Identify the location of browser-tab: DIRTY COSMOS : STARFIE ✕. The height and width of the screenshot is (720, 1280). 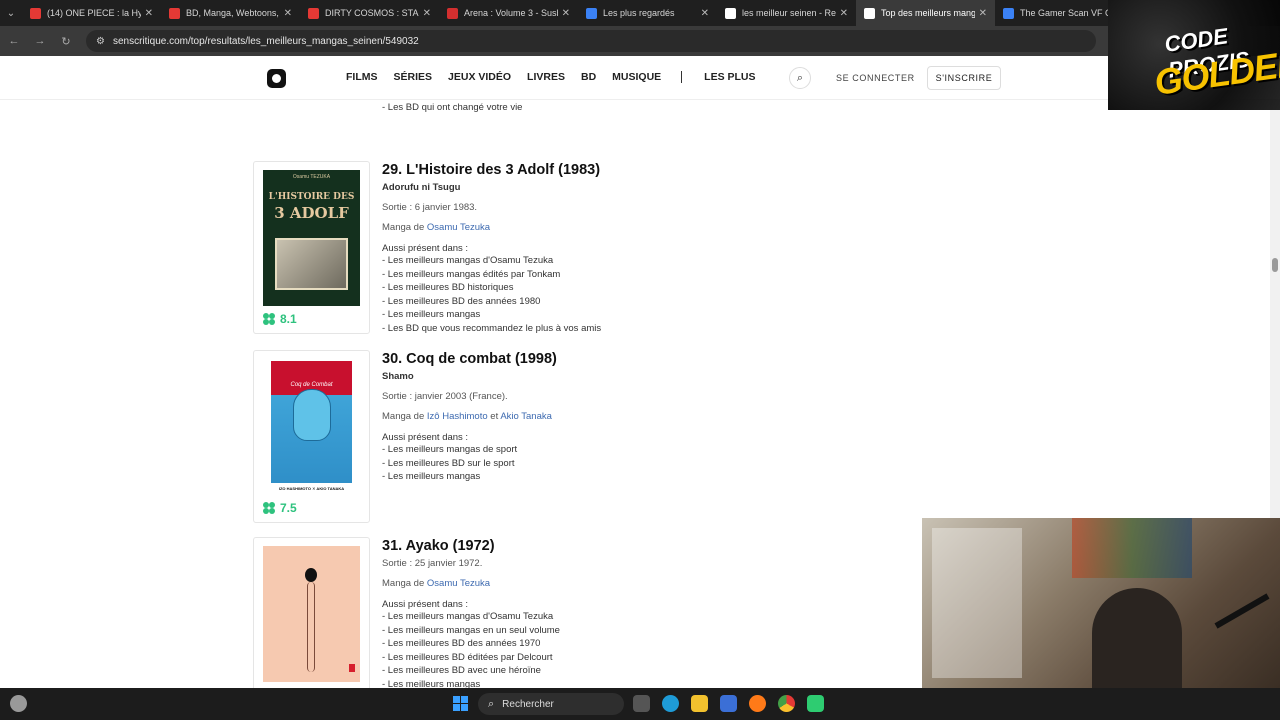
(369, 13).